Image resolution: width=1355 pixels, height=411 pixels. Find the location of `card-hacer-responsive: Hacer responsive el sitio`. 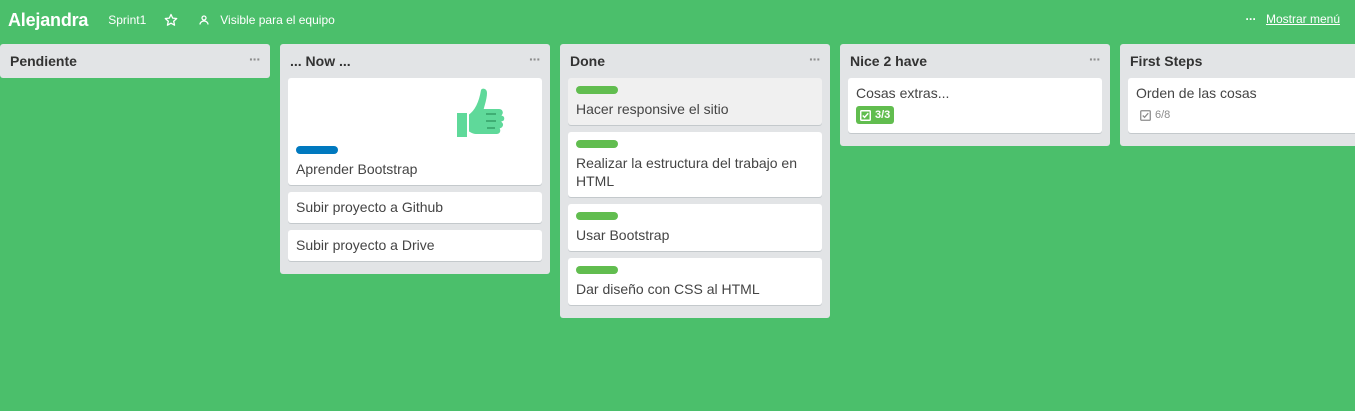

card-hacer-responsive: Hacer responsive el sitio is located at coordinates (695, 101).